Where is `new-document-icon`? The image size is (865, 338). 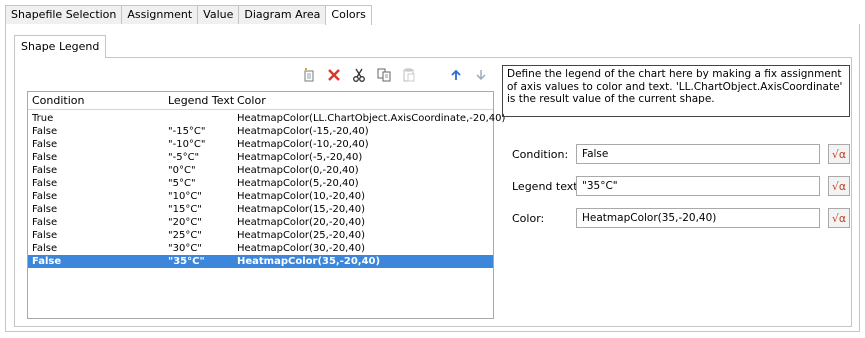
new-document-icon is located at coordinates (309, 75).